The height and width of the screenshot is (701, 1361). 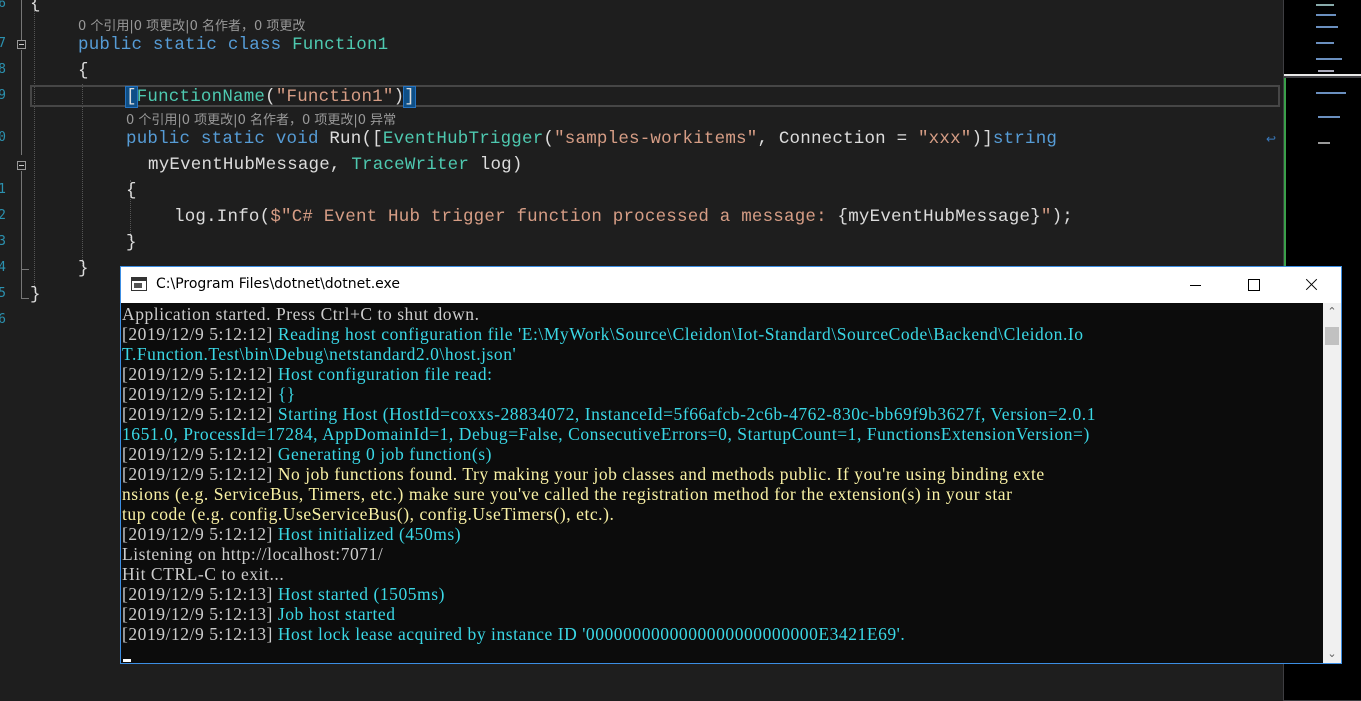 I want to click on line-number: 1, so click(x=3, y=189).